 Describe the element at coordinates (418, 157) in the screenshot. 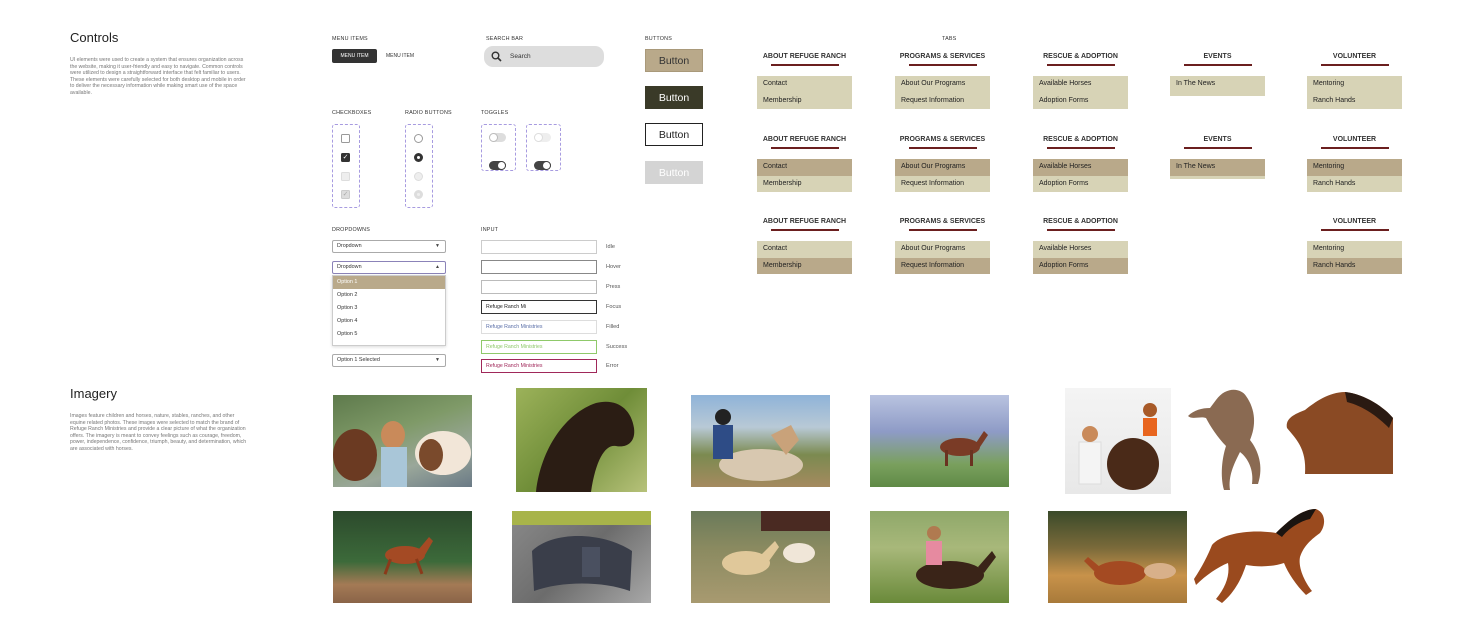

I see `radio-selected` at that location.